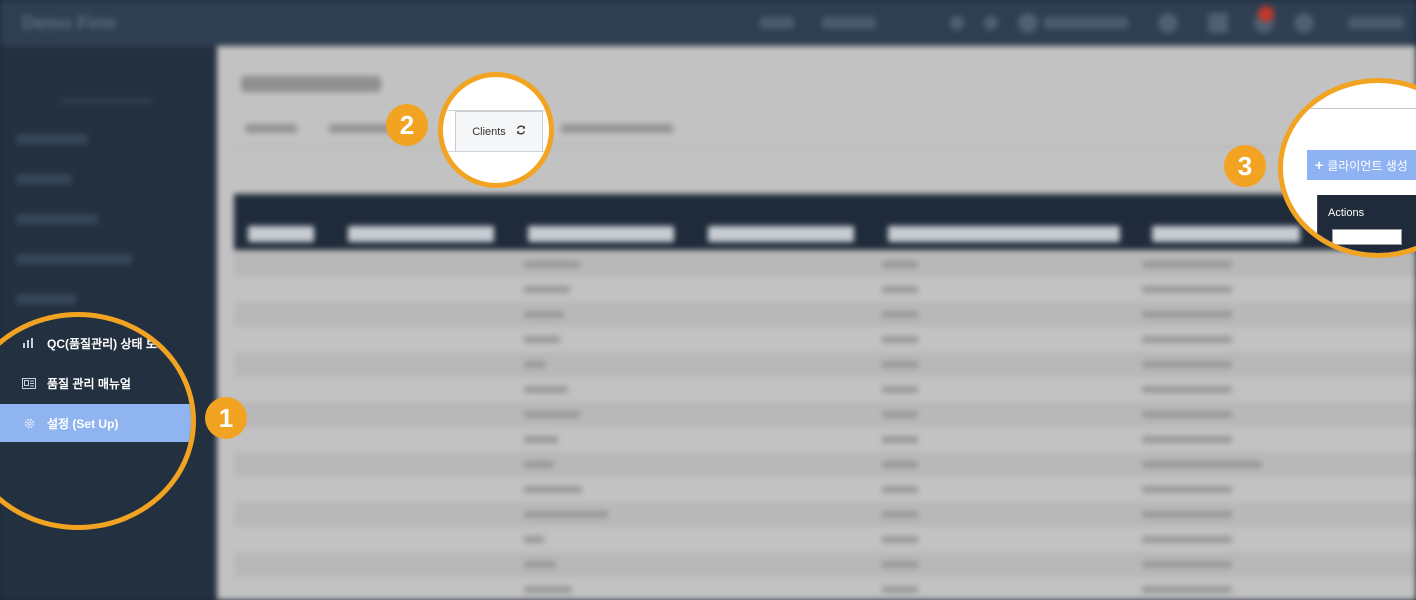 This screenshot has width=1416, height=600. I want to click on tab-clients: Clients, so click(499, 131).